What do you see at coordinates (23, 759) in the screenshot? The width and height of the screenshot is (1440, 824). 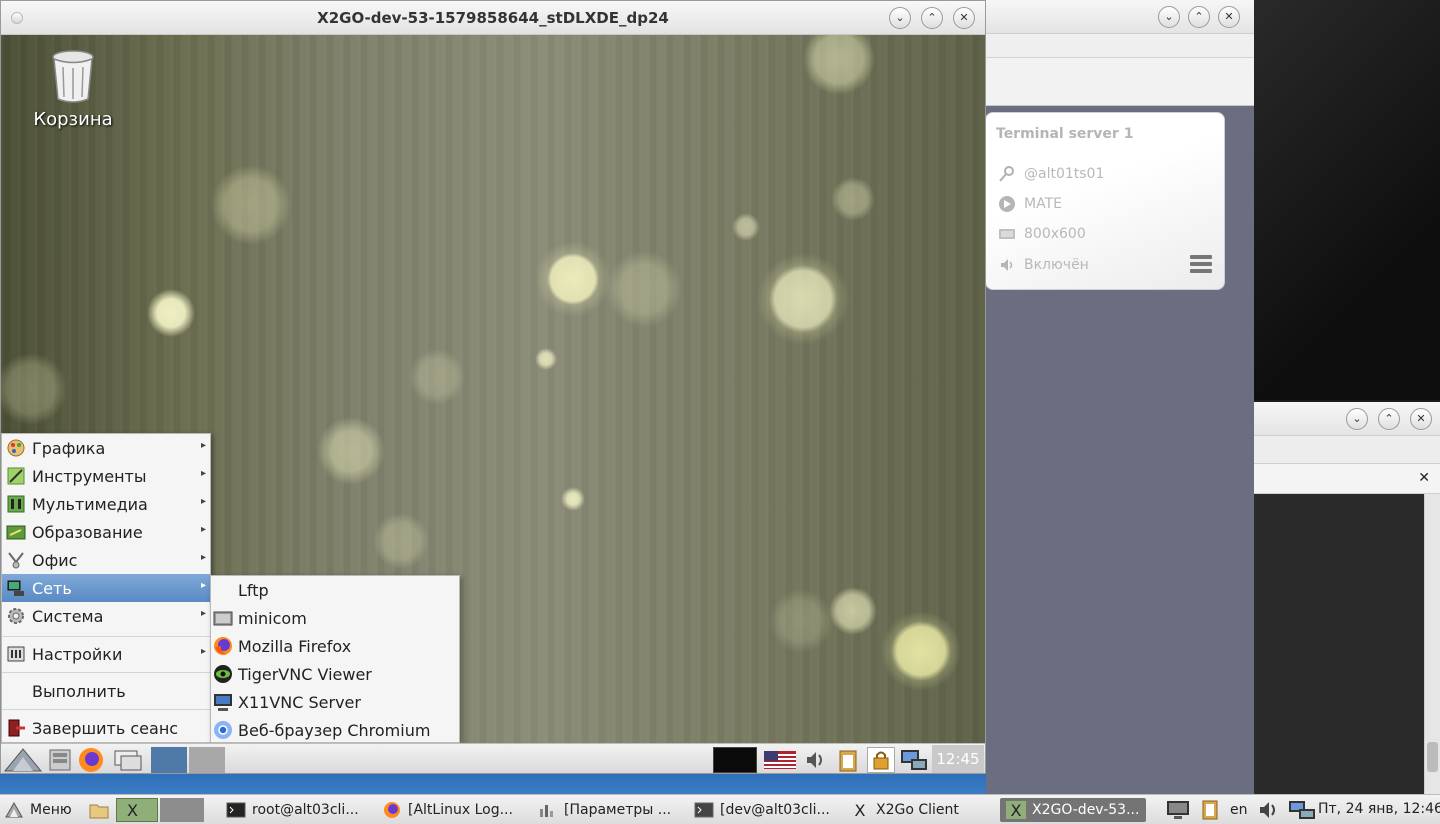 I see `lxde-menu-icon` at bounding box center [23, 759].